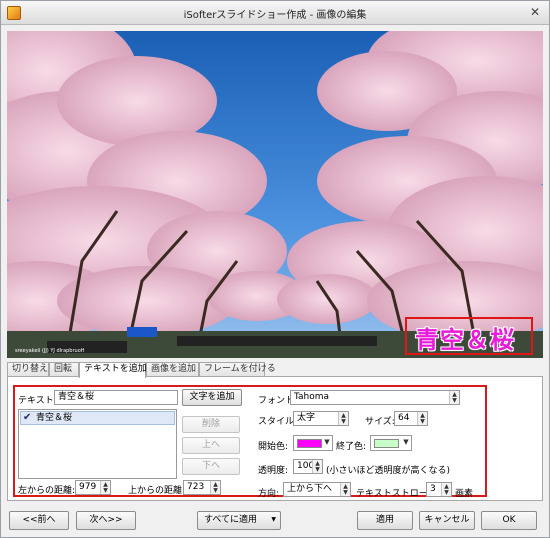 The image size is (550, 538). What do you see at coordinates (211, 466) in the screenshot?
I see `move-down-button: 下へ` at bounding box center [211, 466].